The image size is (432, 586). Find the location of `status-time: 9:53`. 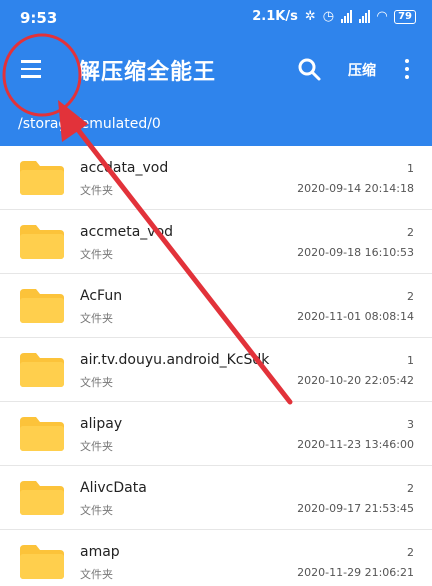

status-time: 9:53 is located at coordinates (39, 18).